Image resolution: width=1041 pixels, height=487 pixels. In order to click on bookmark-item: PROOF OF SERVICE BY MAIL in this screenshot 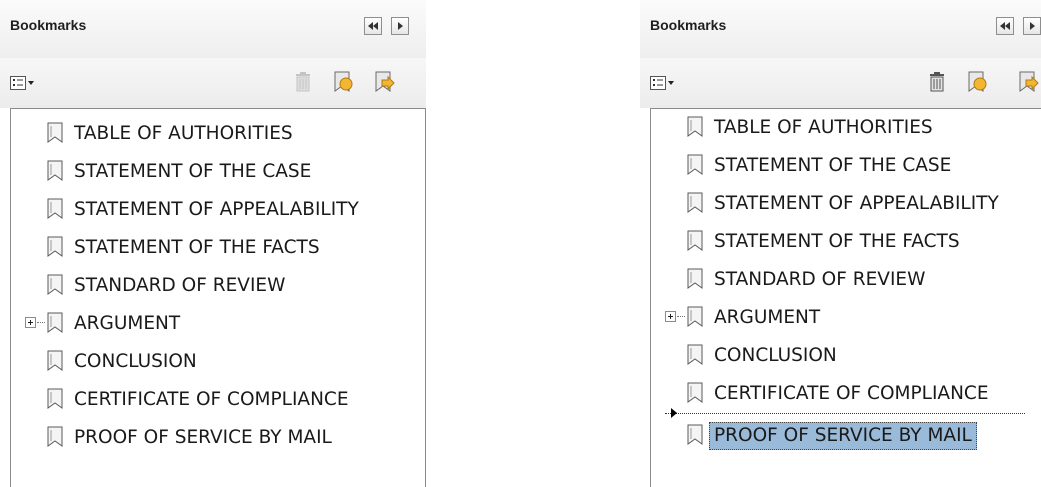, I will do `click(218, 442)`.